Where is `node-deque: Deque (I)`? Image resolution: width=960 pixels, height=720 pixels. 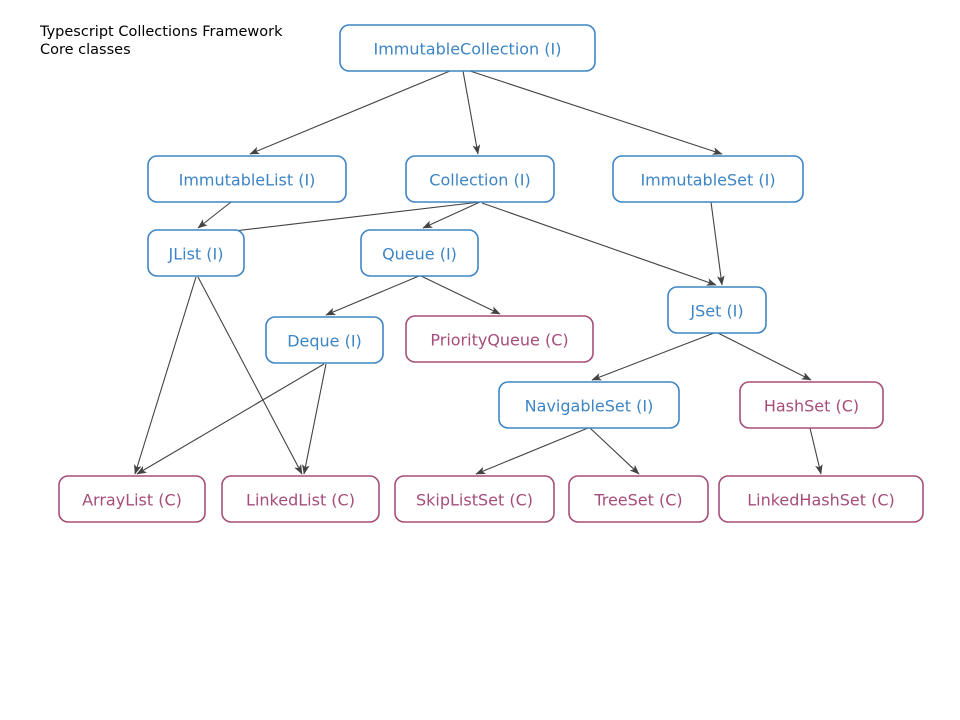 node-deque: Deque (I) is located at coordinates (324, 340).